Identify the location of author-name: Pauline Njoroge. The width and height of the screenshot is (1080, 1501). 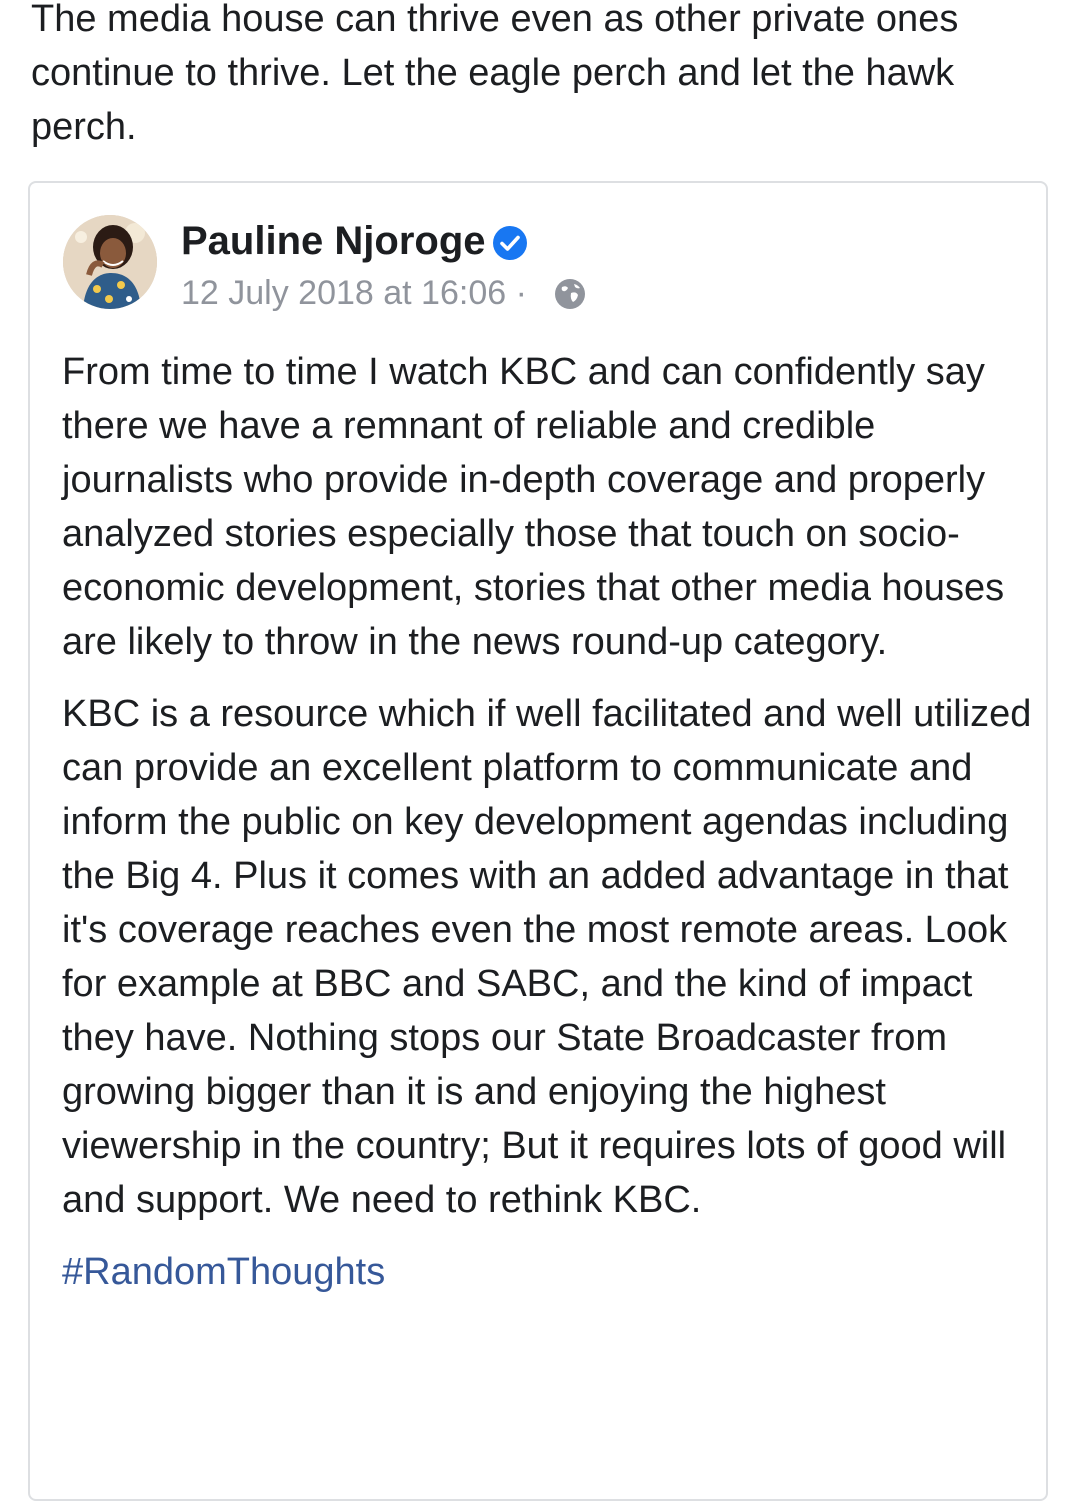
(333, 241).